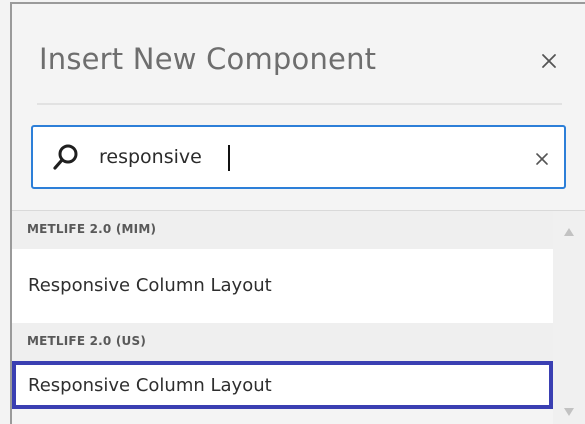 This screenshot has width=585, height=424. Describe the element at coordinates (569, 232) in the screenshot. I see `scroll-up-arrow-icon` at that location.